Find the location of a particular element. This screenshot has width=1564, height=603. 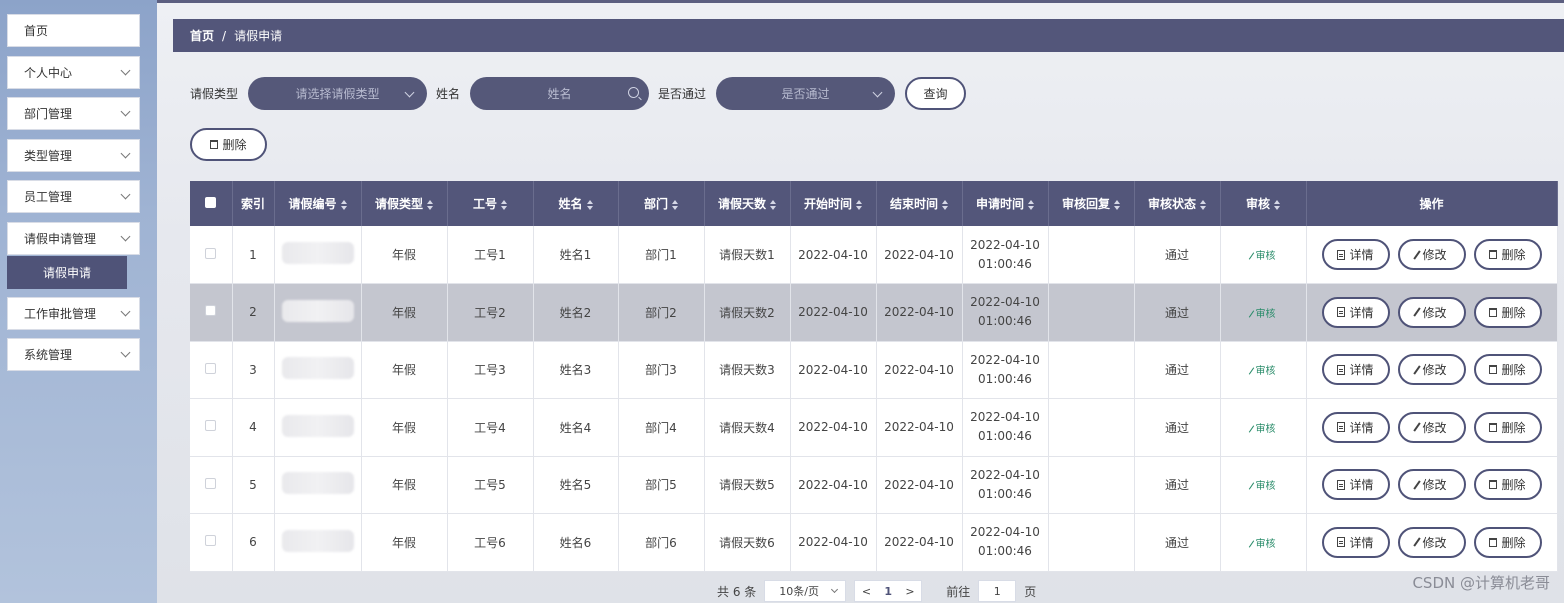

audit-link-label: 审核 is located at coordinates (1265, 372).